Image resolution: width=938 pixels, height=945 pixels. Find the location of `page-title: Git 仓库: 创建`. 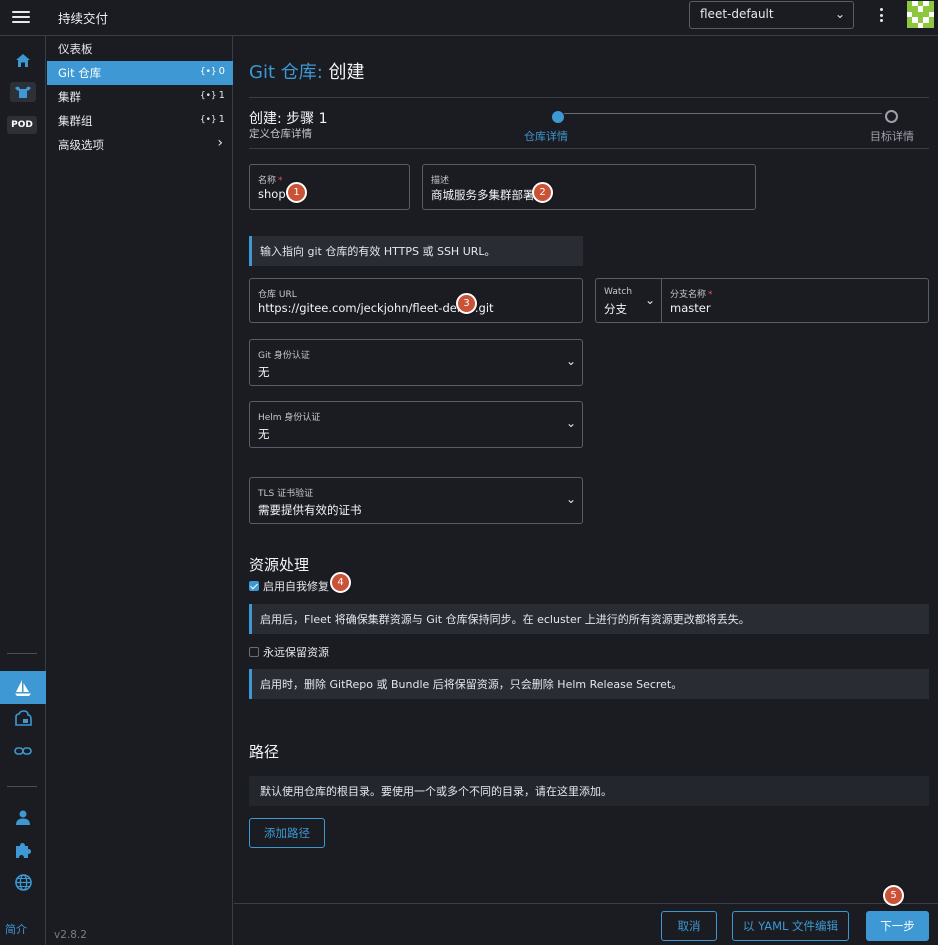

page-title: Git 仓库: 创建 is located at coordinates (307, 71).